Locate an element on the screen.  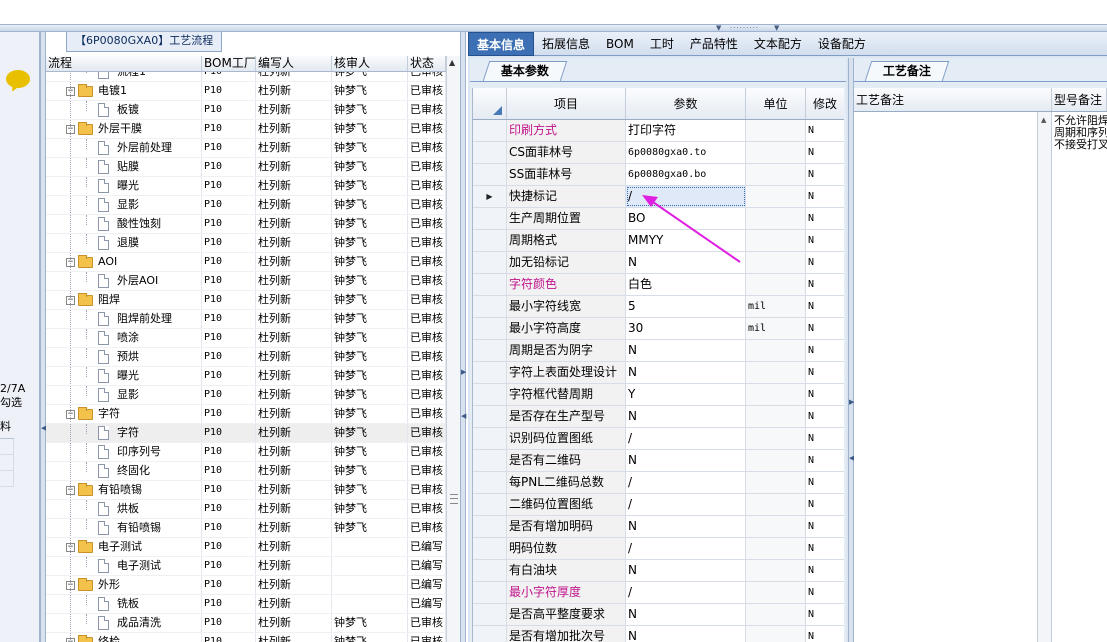
tree-row: − 终检 P10 杜列新 钟梦飞 已审核 is located at coordinates (246, 637).